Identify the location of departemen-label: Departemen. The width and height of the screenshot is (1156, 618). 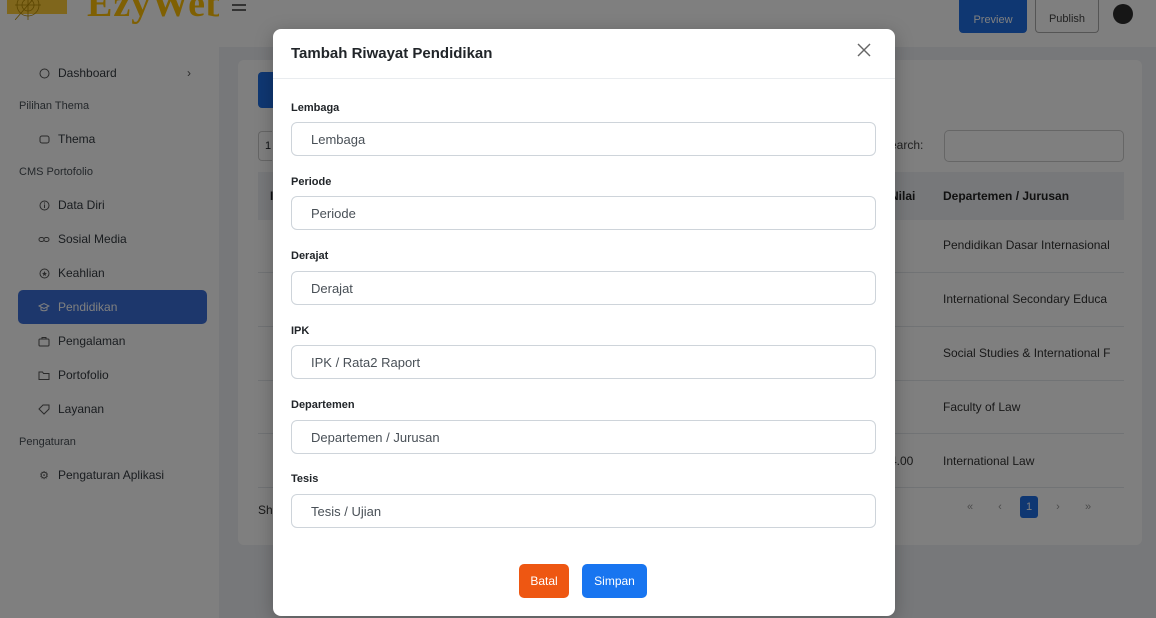
(323, 405).